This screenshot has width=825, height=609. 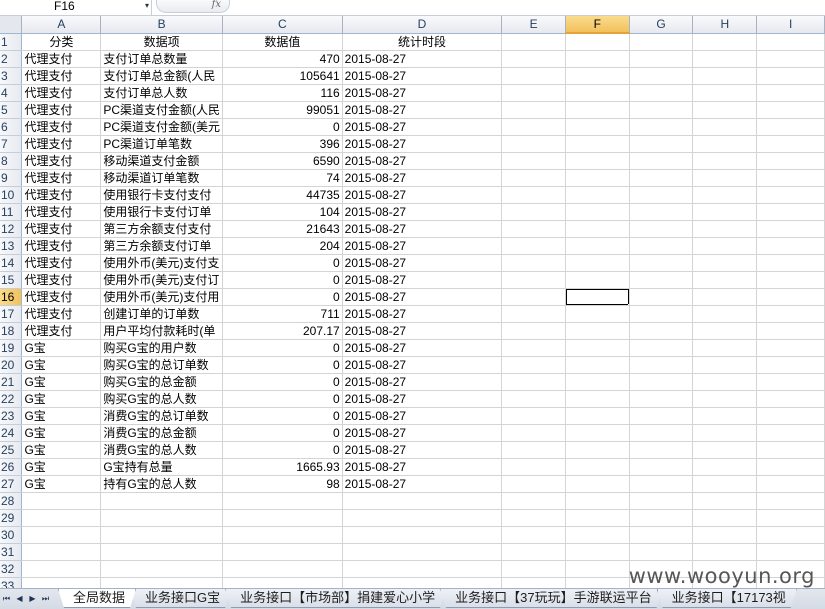 I want to click on cell-a26: G宝, so click(x=61, y=467).